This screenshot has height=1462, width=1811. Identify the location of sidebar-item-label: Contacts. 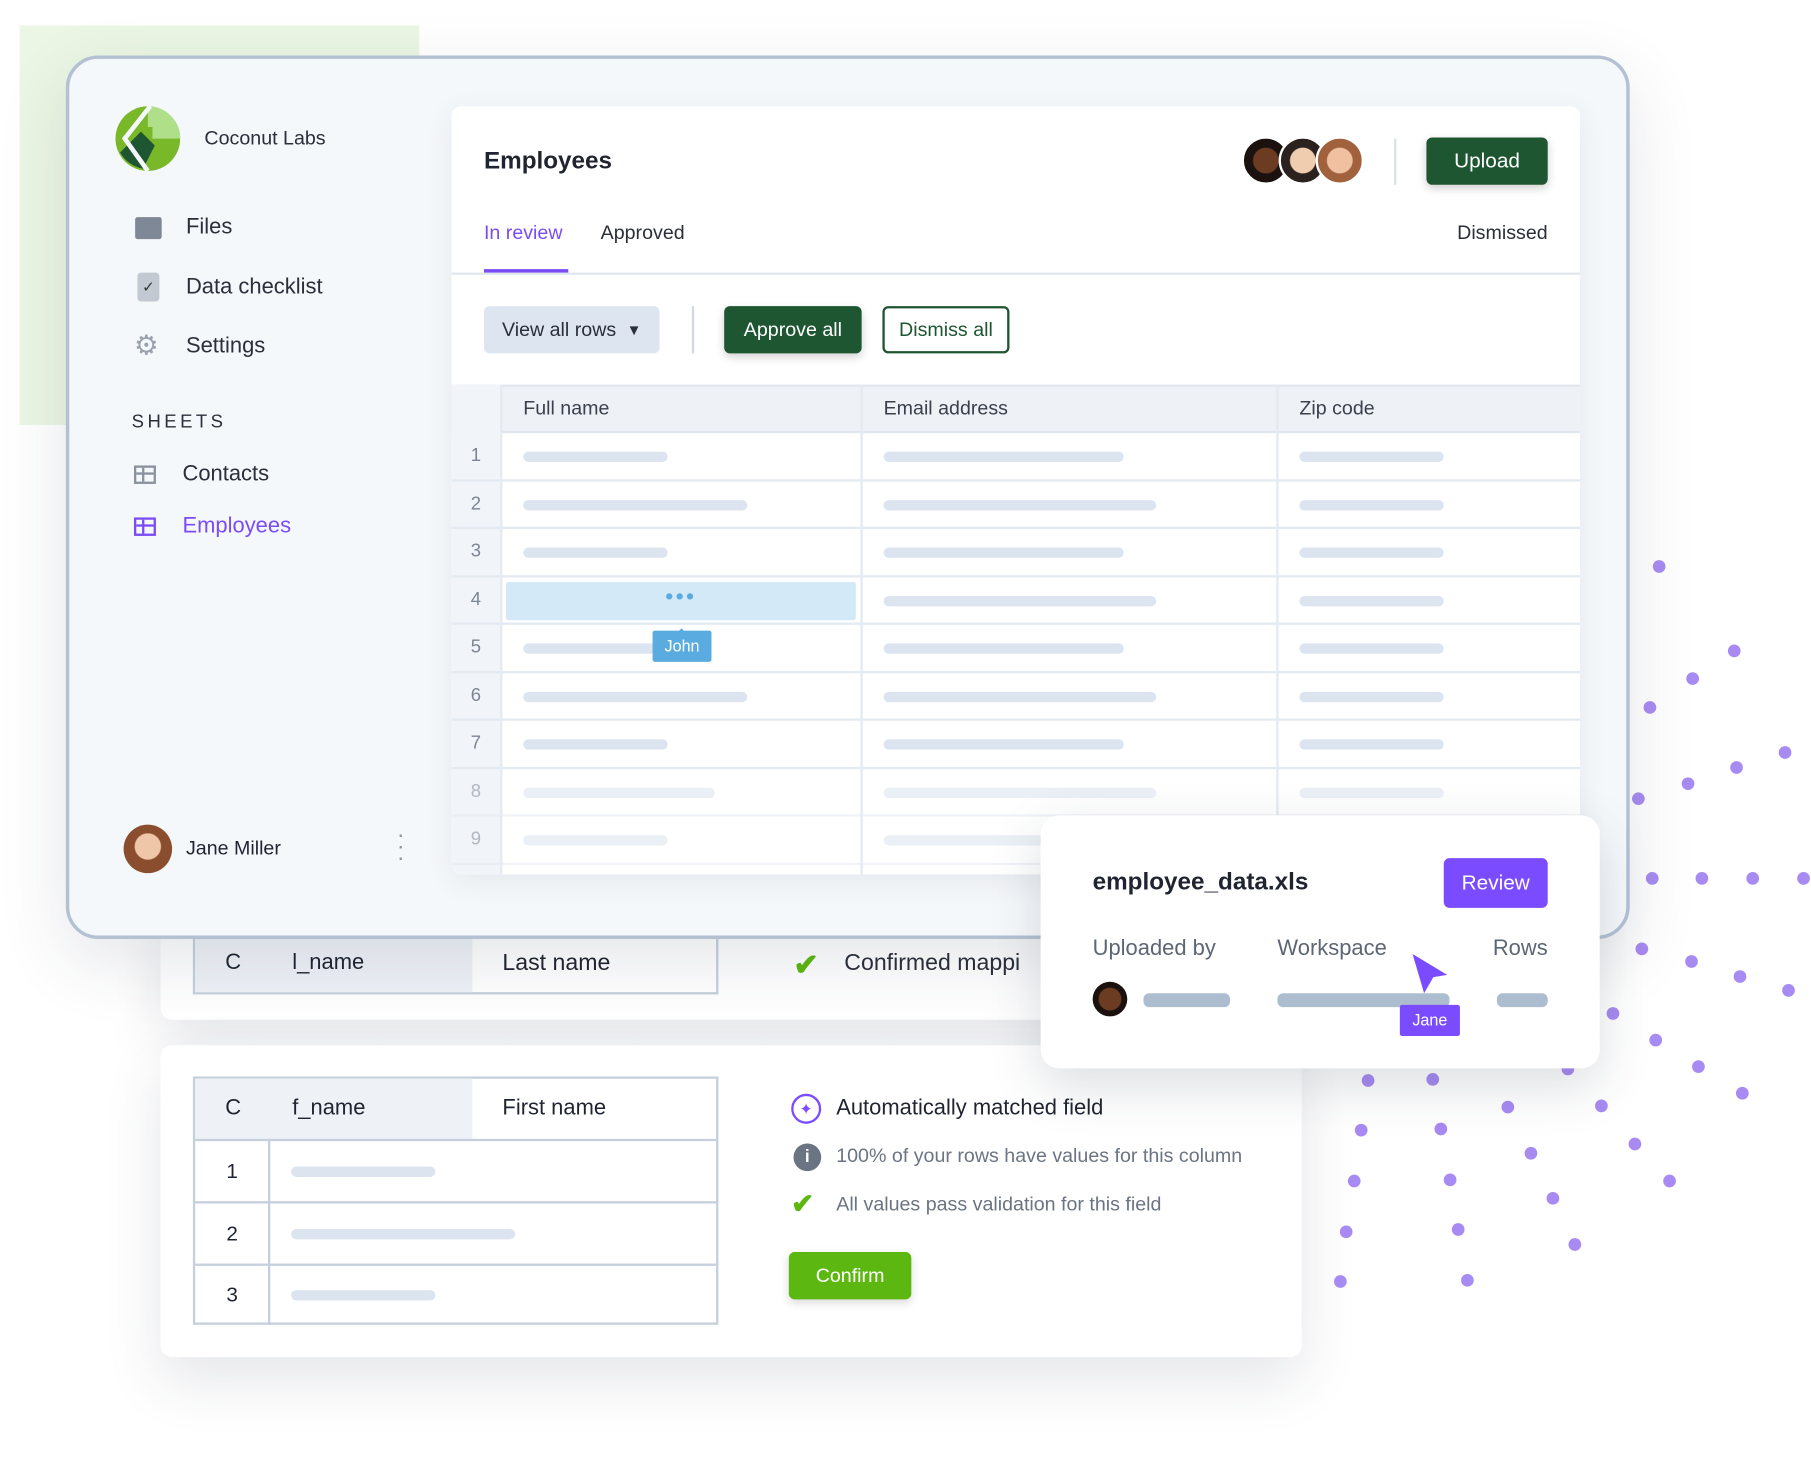
(226, 474).